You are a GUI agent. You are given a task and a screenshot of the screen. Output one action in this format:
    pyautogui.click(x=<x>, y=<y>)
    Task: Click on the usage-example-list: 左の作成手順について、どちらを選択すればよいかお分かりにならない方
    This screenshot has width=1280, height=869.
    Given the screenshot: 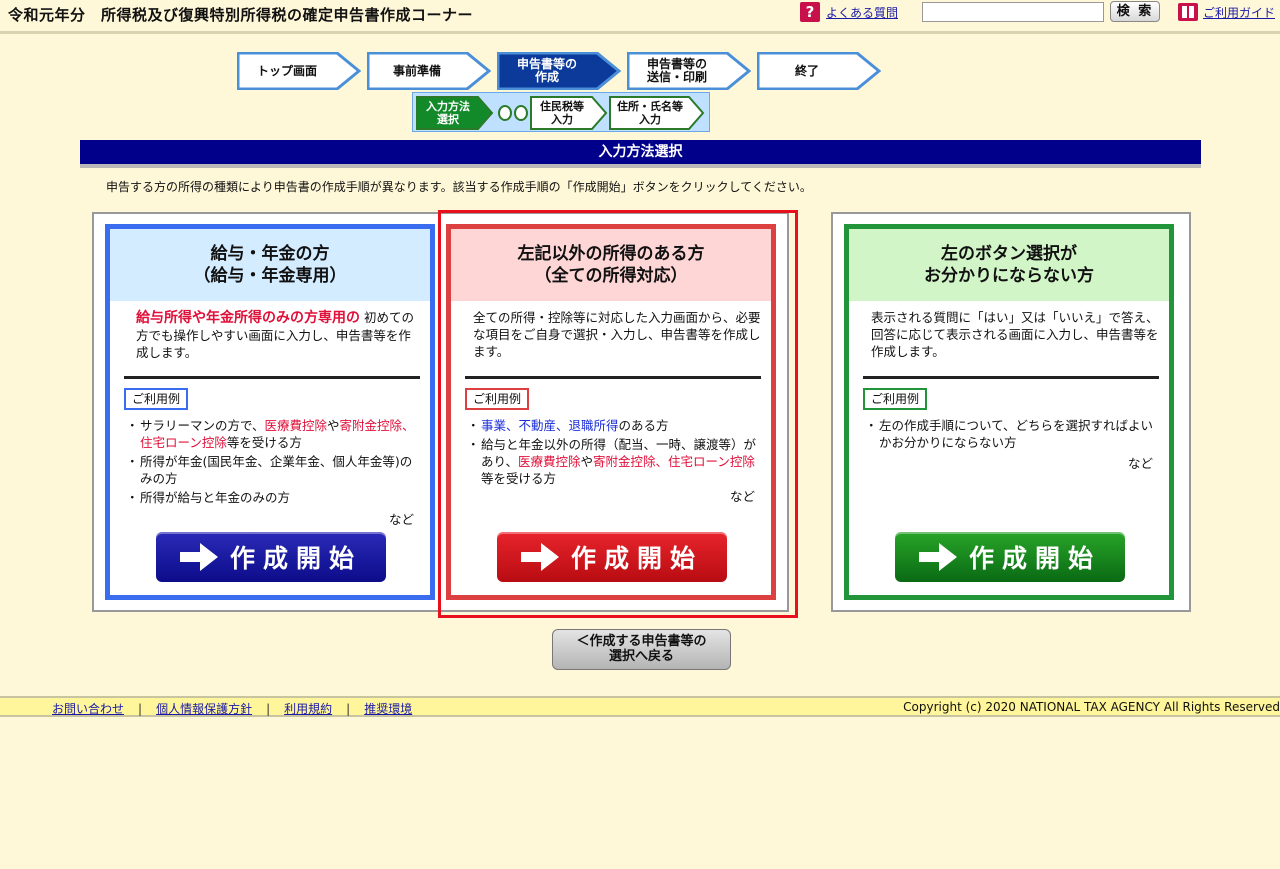 What is the action you would take?
    pyautogui.click(x=1013, y=435)
    